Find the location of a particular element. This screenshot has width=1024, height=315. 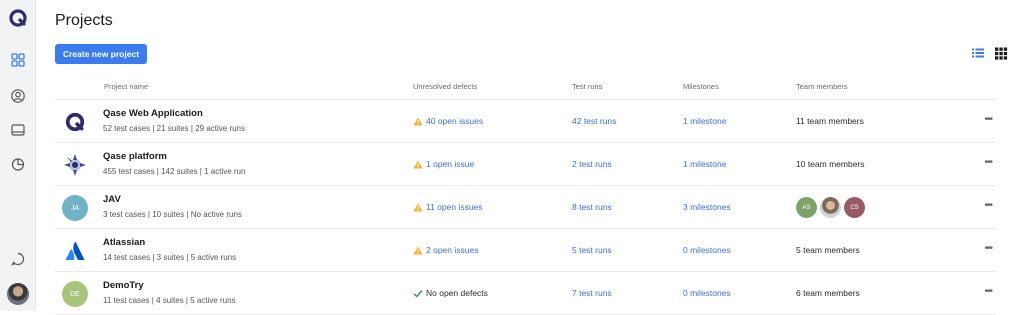

avatar is located at coordinates (830, 207).